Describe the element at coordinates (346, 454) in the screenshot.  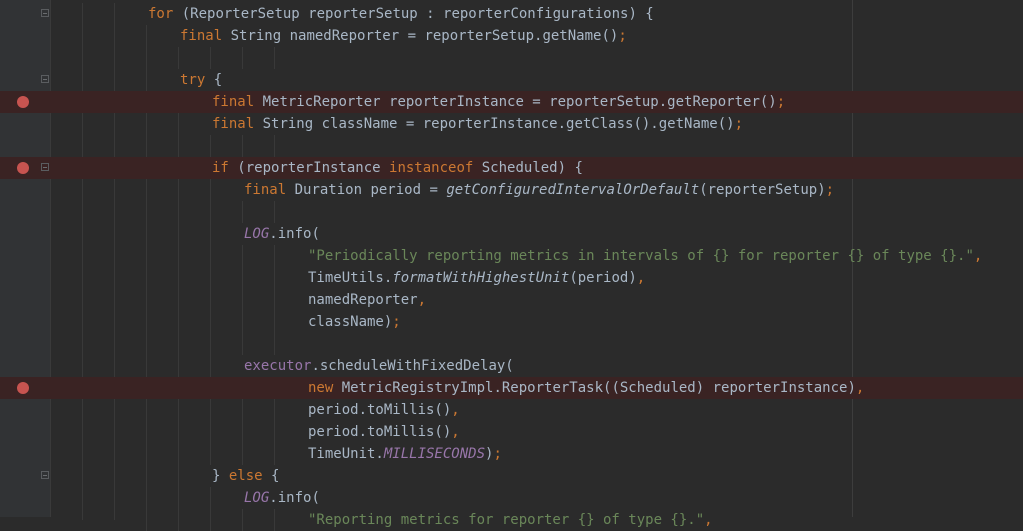
I see `code-token: TimeUnit.` at that location.